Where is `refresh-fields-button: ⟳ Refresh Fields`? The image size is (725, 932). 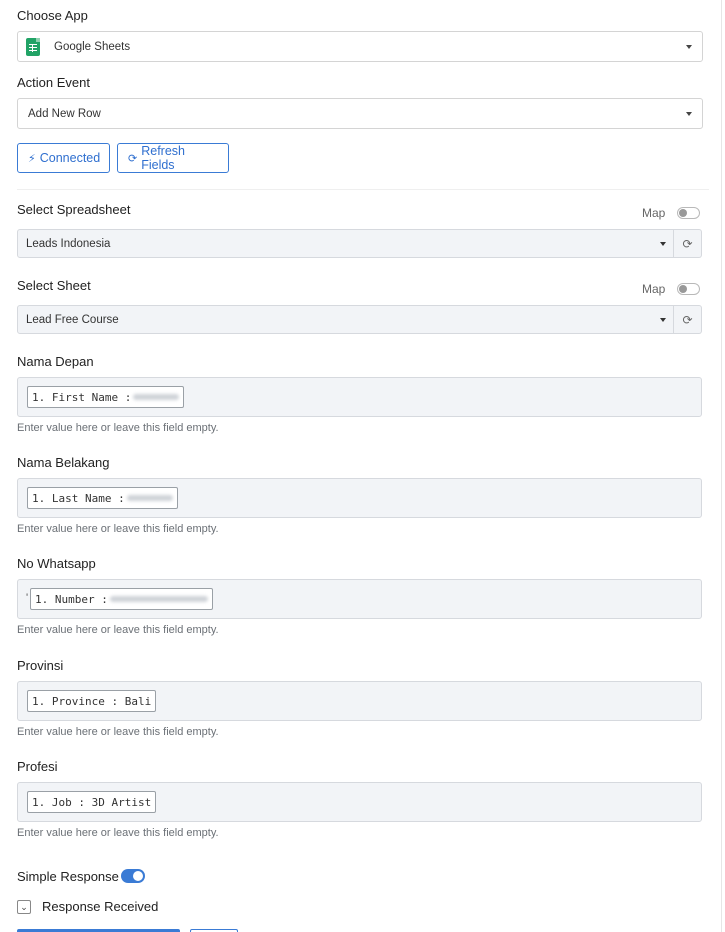
refresh-fields-button: ⟳ Refresh Fields is located at coordinates (173, 158).